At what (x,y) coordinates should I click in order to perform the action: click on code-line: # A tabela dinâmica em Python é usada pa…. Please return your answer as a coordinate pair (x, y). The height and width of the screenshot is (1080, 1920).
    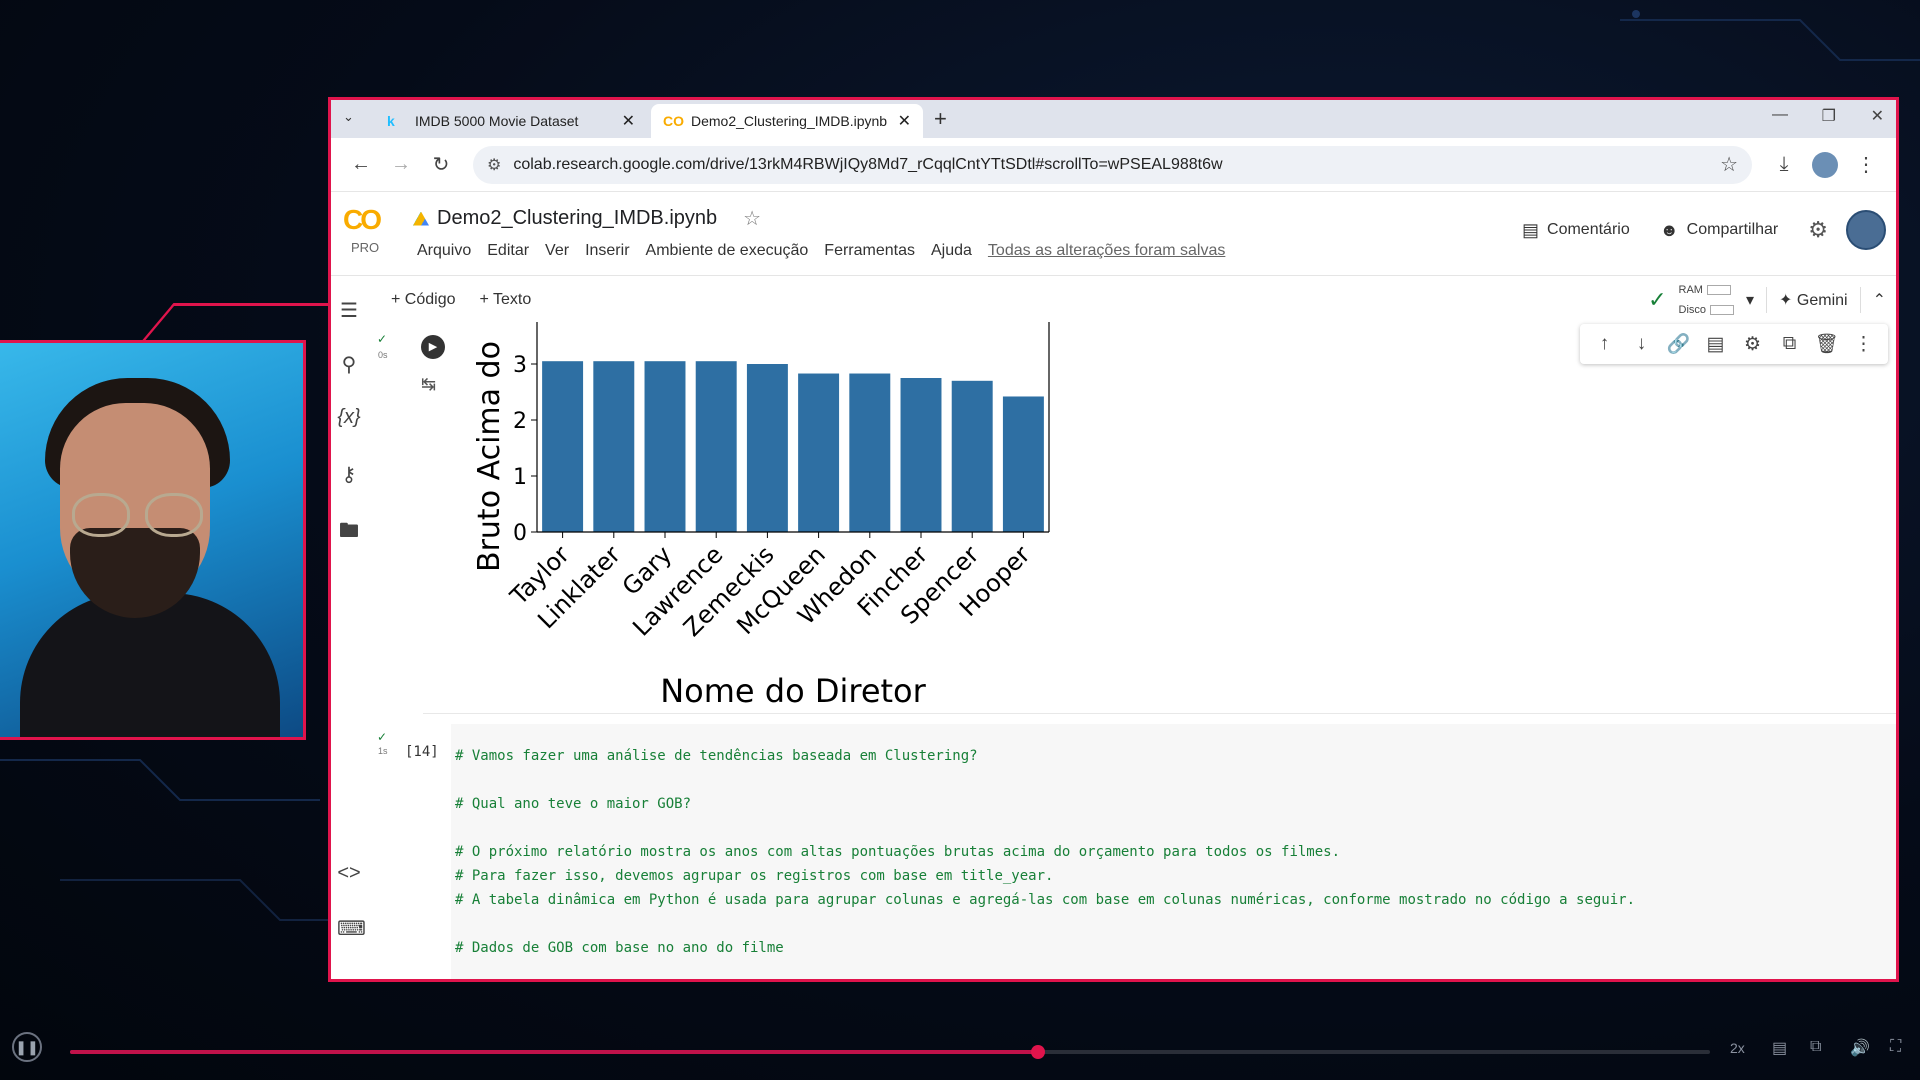
    Looking at the image, I should click on (1045, 900).